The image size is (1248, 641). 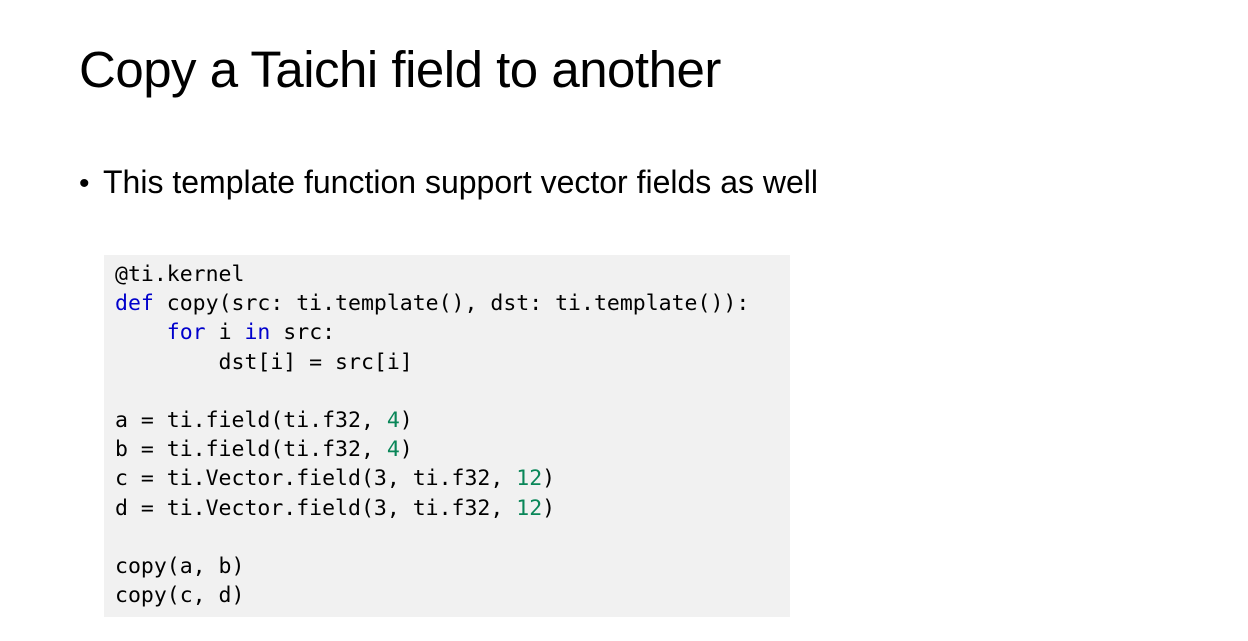 What do you see at coordinates (264, 362) in the screenshot?
I see `code-text: dst[i] = src[i]` at bounding box center [264, 362].